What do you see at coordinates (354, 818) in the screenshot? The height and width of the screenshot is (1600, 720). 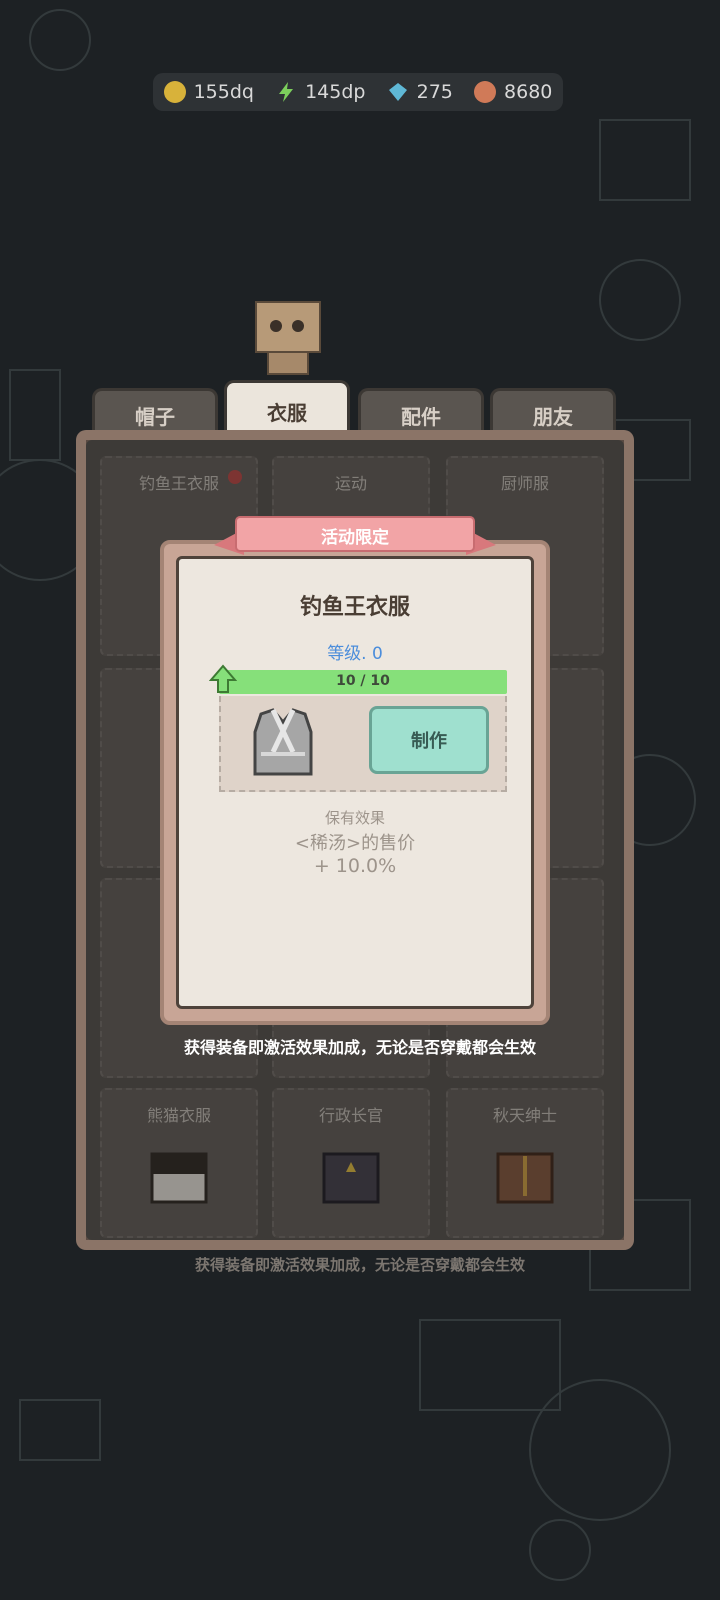 I see `effect-header: 保有效果` at bounding box center [354, 818].